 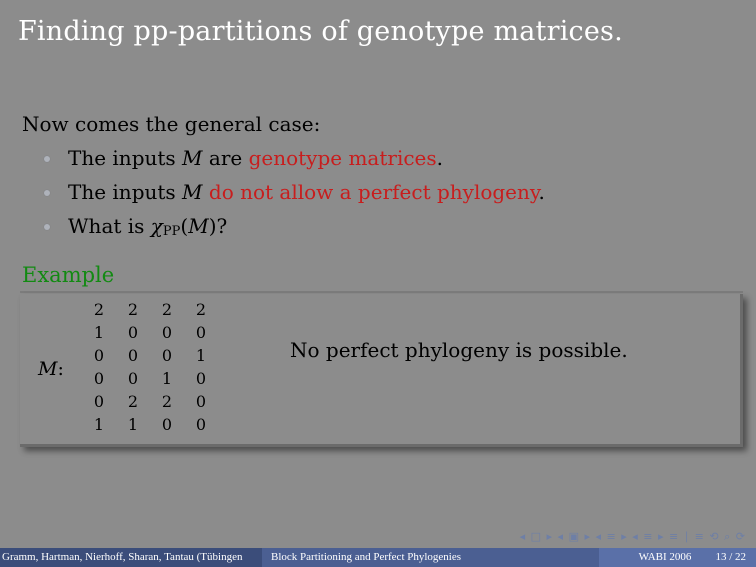 What do you see at coordinates (60, 369) in the screenshot?
I see `matrix-colon: :` at bounding box center [60, 369].